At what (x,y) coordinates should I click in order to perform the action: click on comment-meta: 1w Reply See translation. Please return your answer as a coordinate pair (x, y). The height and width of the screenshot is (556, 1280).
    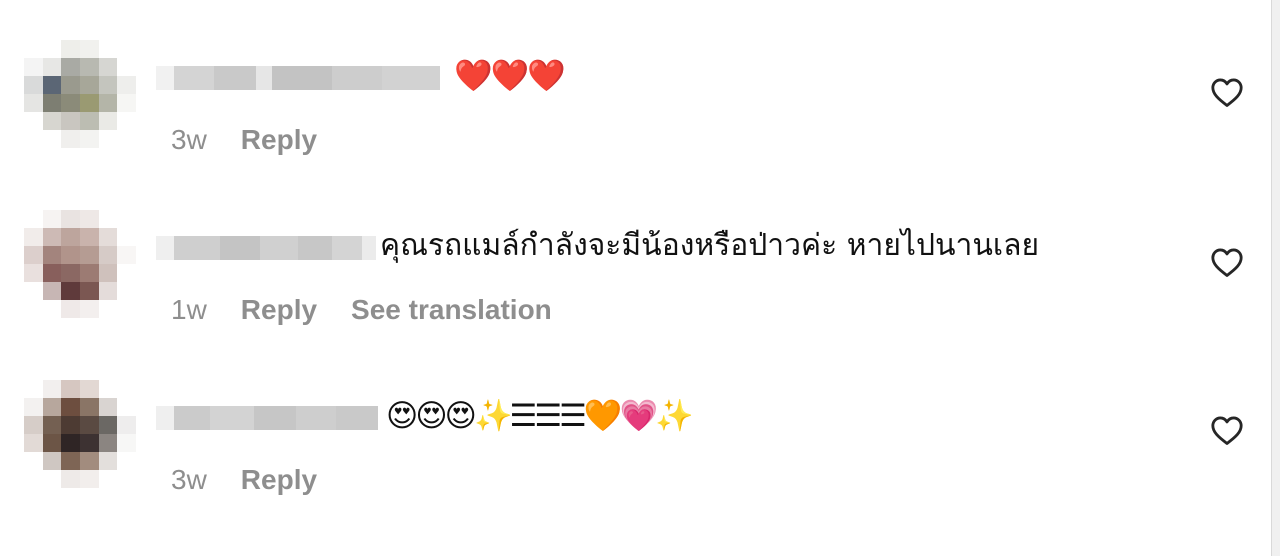
    Looking at the image, I should click on (361, 310).